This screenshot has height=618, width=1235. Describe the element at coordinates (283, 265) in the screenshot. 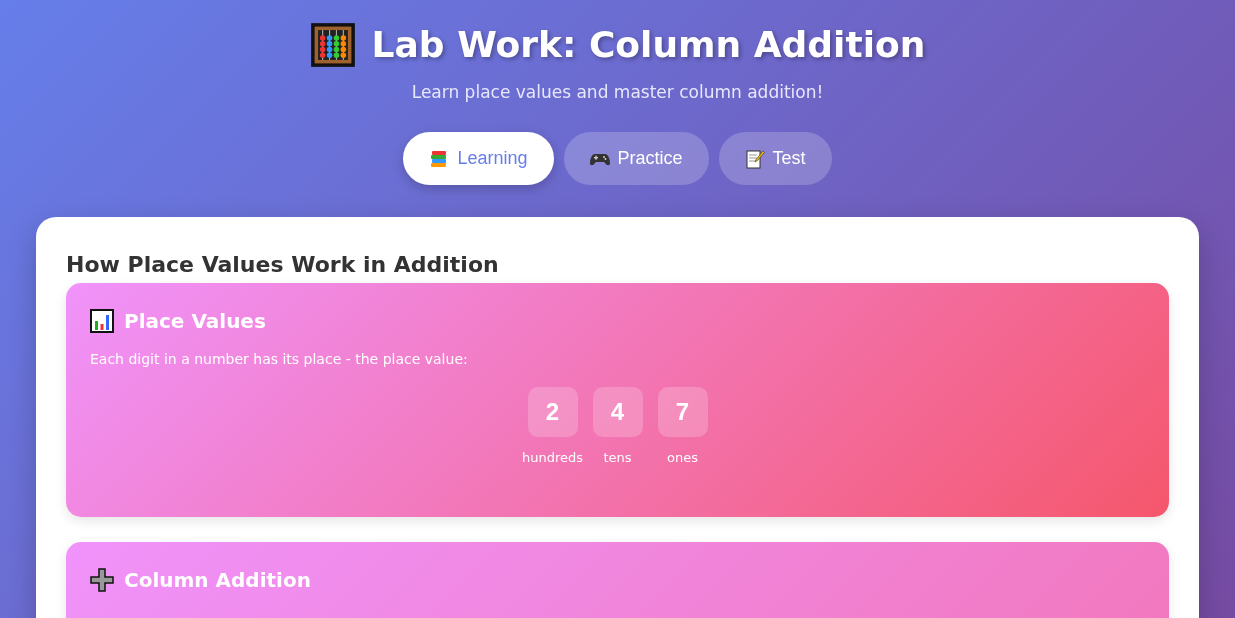

I see `section-heading: How Place Values Work in Addition` at that location.